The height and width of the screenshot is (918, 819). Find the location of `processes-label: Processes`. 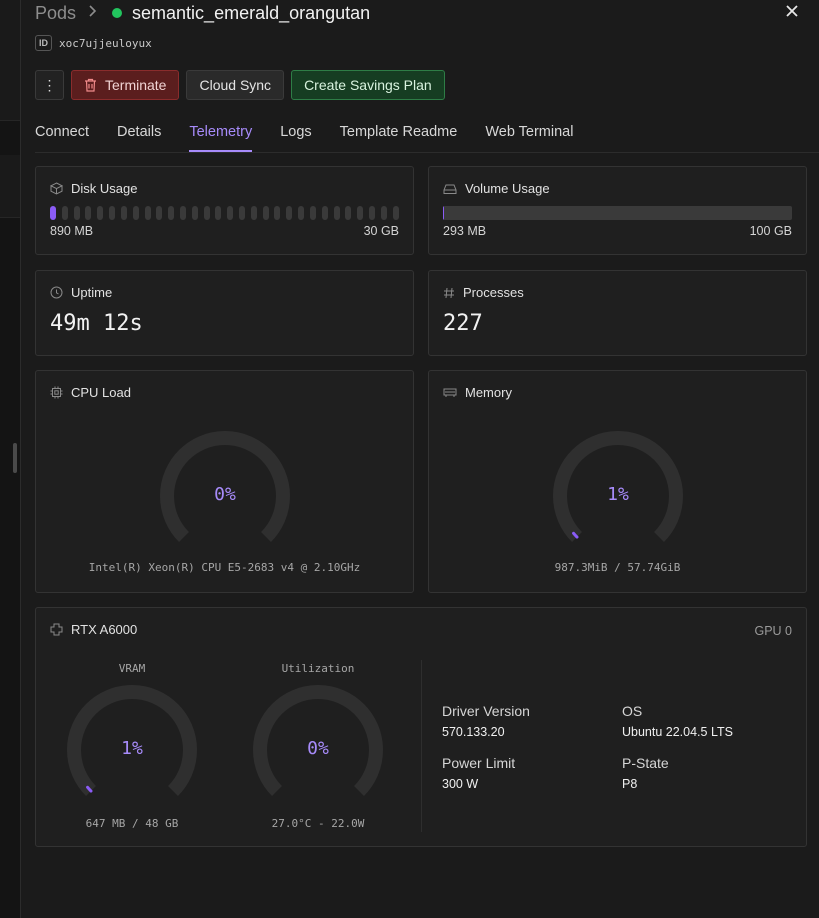

processes-label: Processes is located at coordinates (493, 292).